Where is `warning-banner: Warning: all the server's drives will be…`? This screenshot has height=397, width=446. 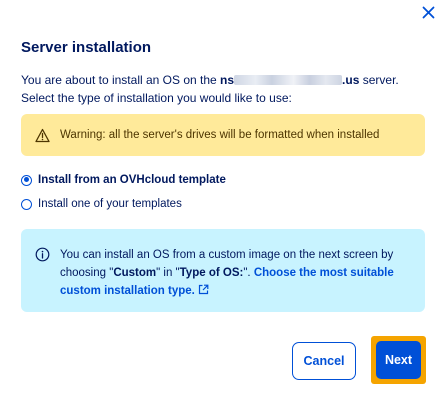
warning-banner: Warning: all the server's drives will be… is located at coordinates (223, 135).